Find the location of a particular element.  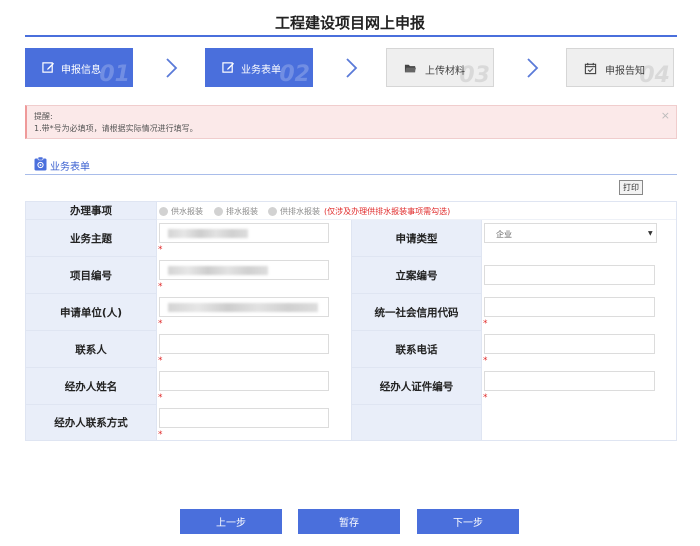

caret-down-icon: ▼ is located at coordinates (650, 233).